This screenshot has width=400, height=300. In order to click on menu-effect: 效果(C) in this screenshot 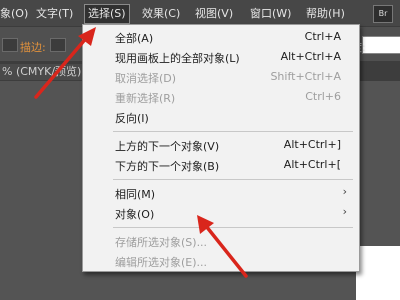, I will do `click(161, 14)`.